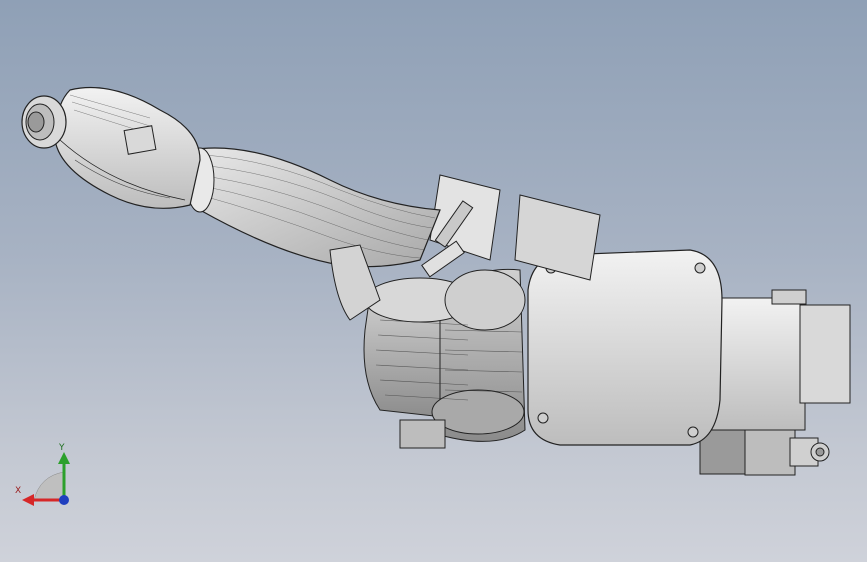 This screenshot has width=867, height=562. I want to click on main-cover-plate, so click(625, 347).